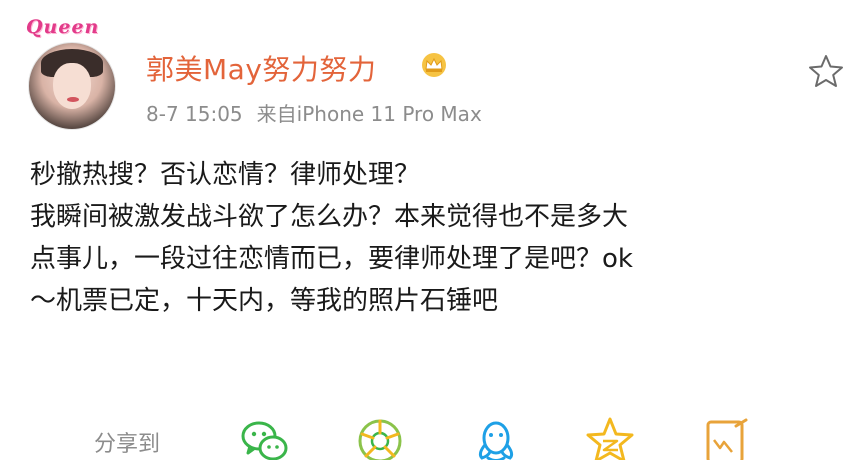  What do you see at coordinates (264, 438) in the screenshot?
I see `wechat-icon` at bounding box center [264, 438].